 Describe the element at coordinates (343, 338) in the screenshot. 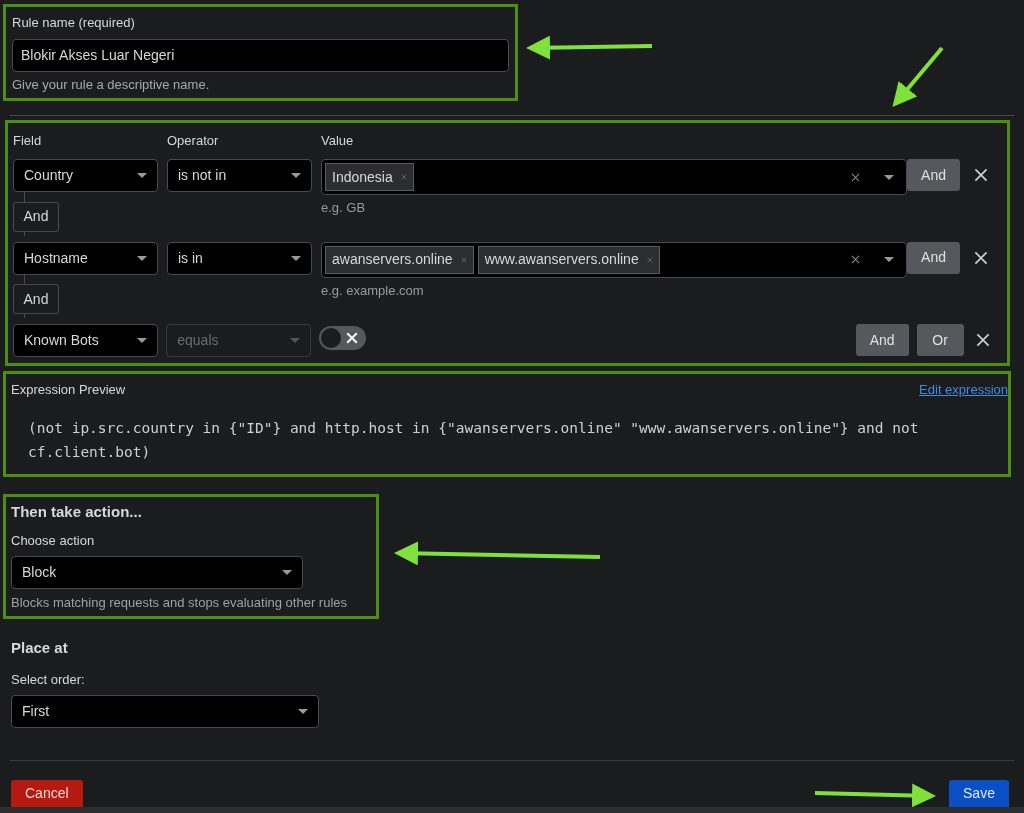

I see `toggle-switch` at that location.